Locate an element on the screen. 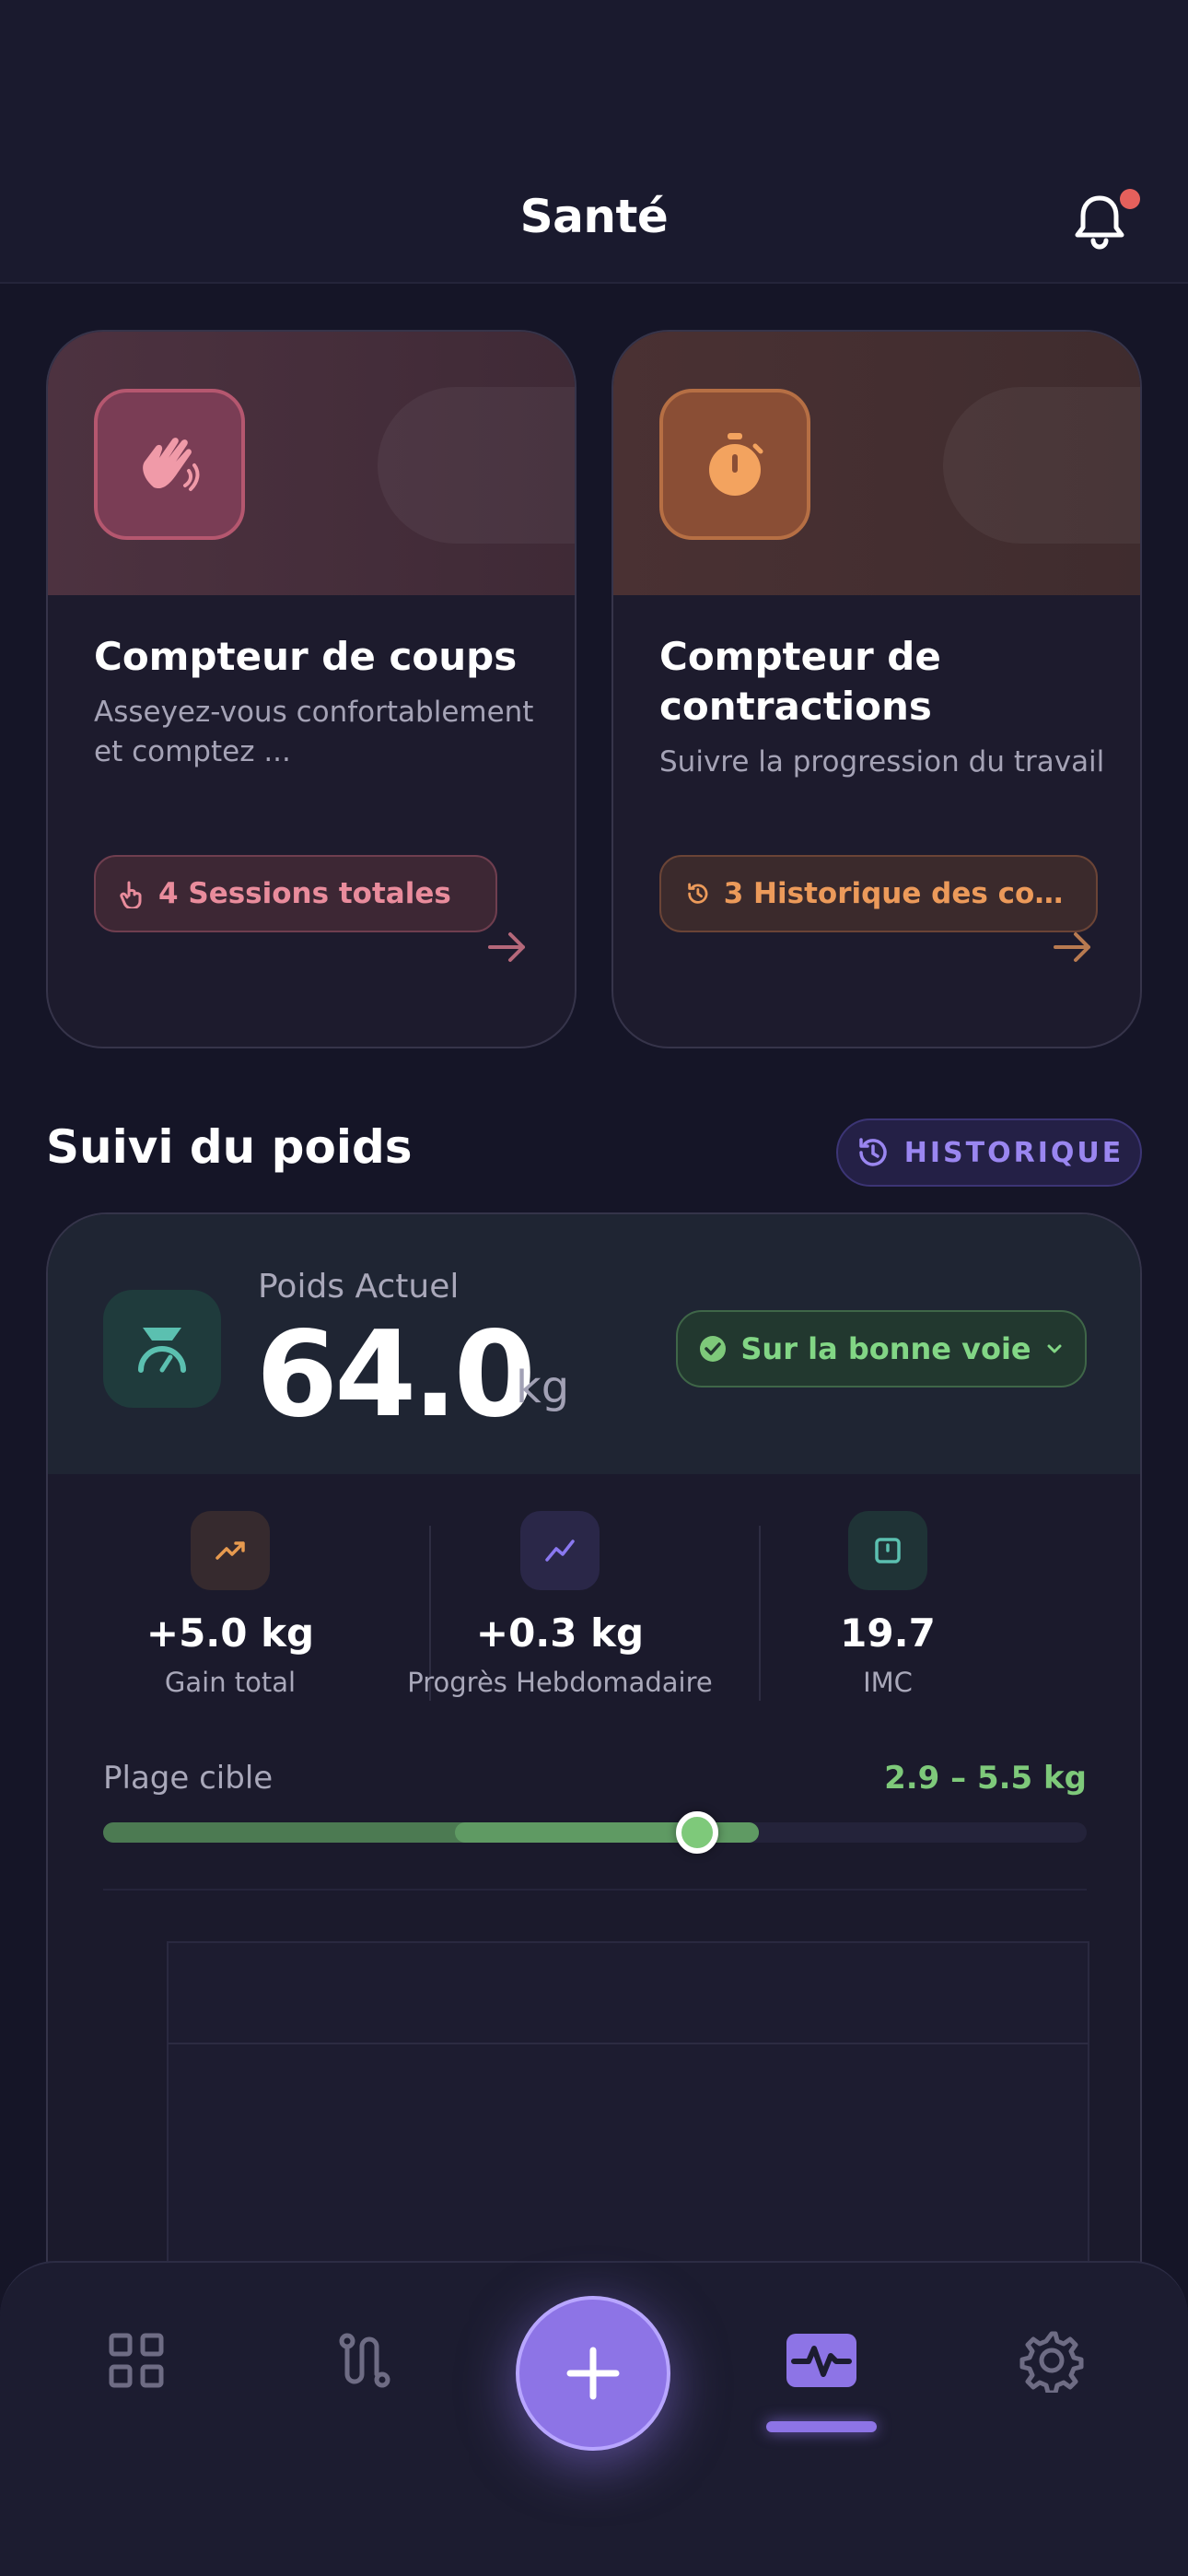 The image size is (1188, 2576). add-icon is located at coordinates (593, 2373).